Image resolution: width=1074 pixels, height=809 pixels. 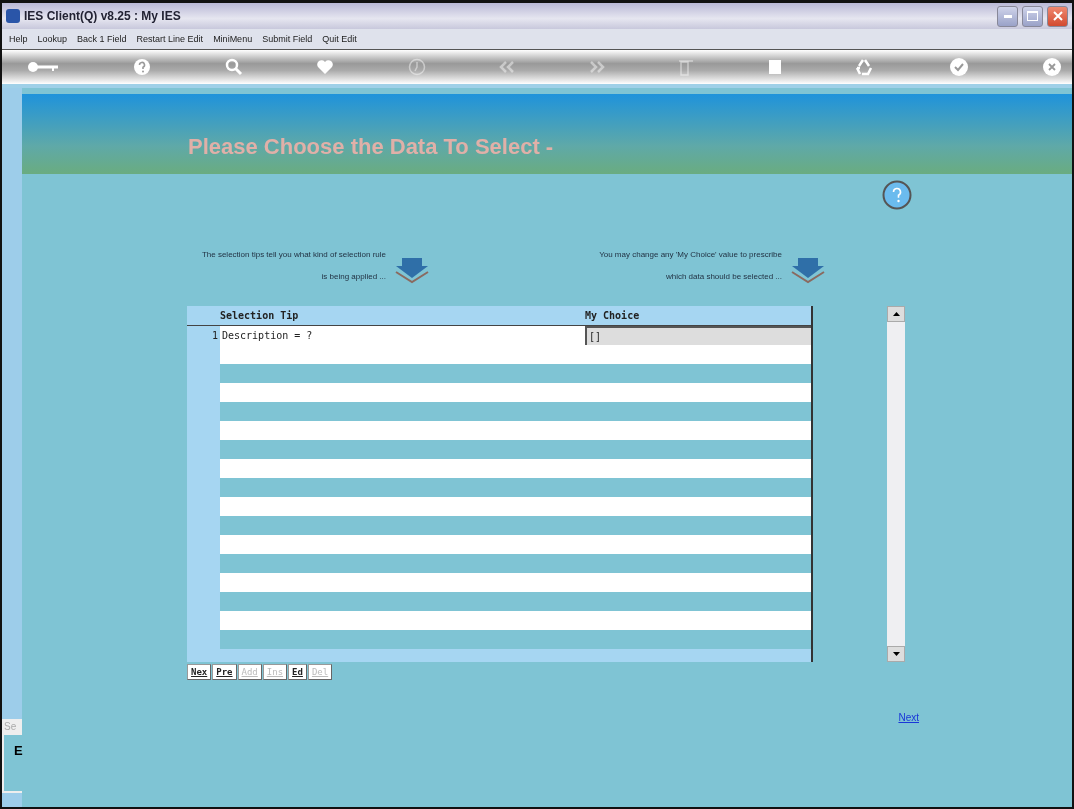 What do you see at coordinates (12, 727) in the screenshot?
I see `side-label: Se` at bounding box center [12, 727].